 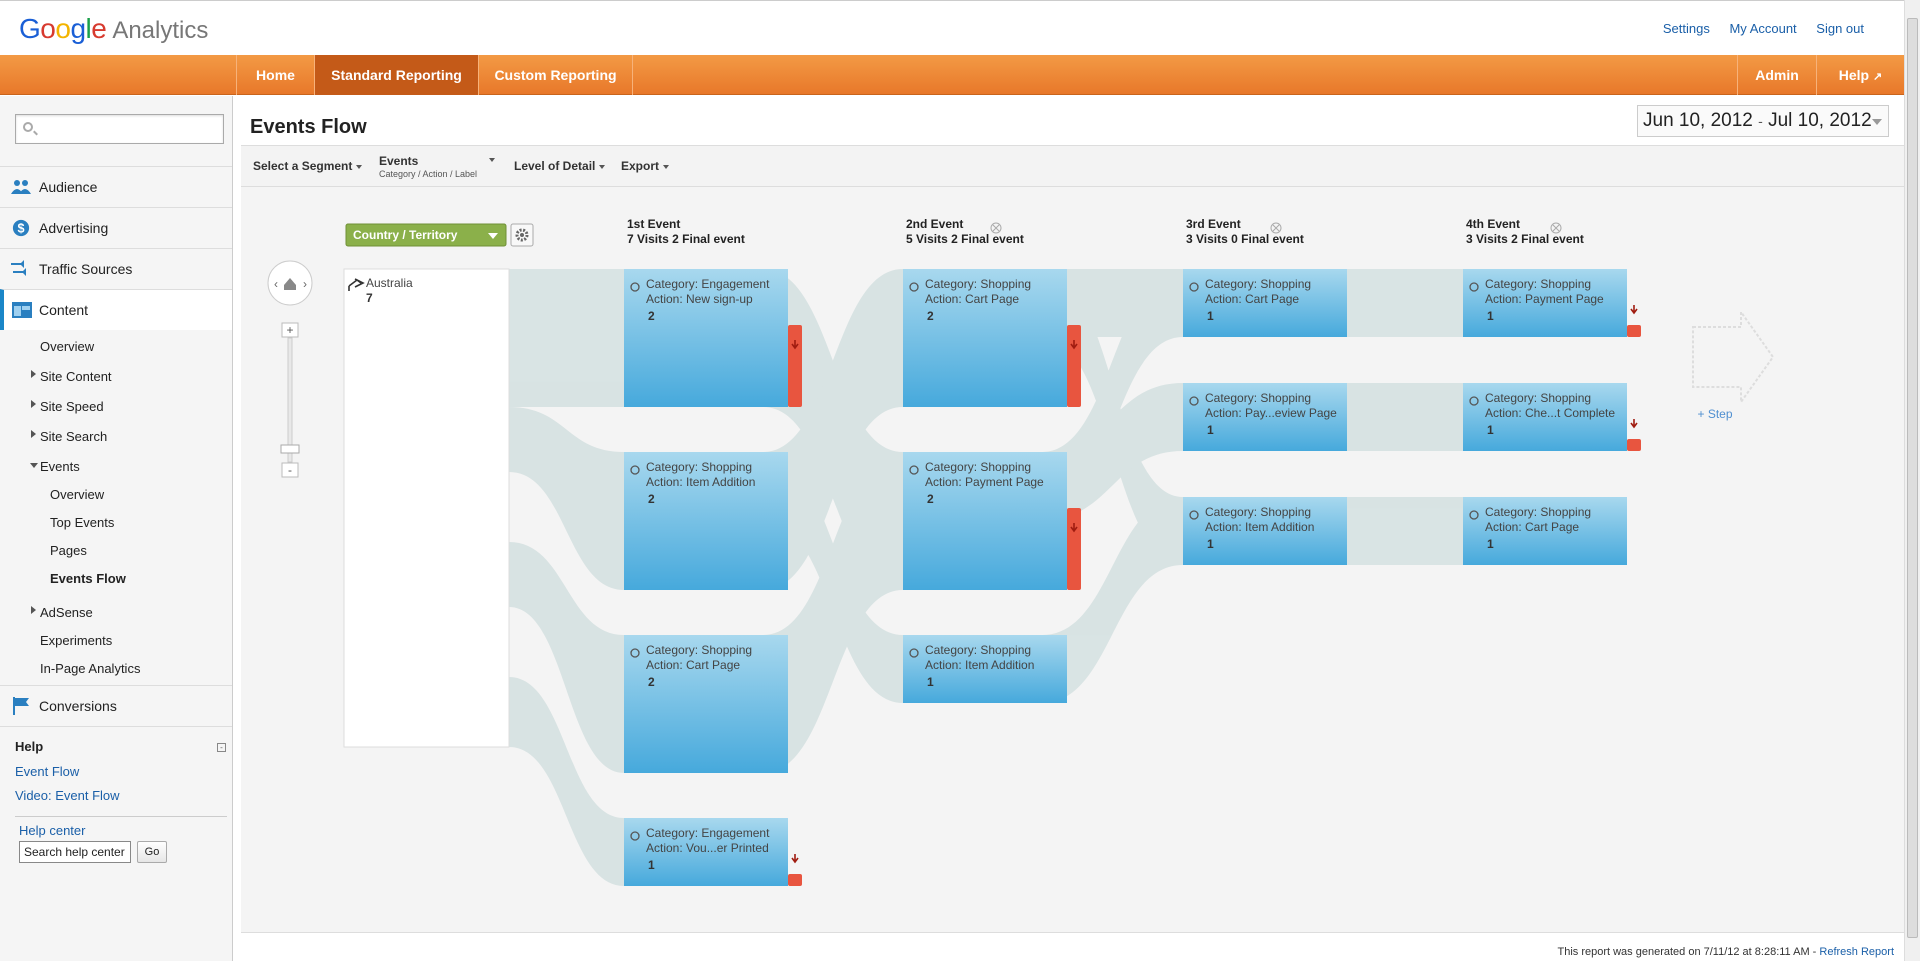 I want to click on external-link-icon: ↗, so click(x=1878, y=77).